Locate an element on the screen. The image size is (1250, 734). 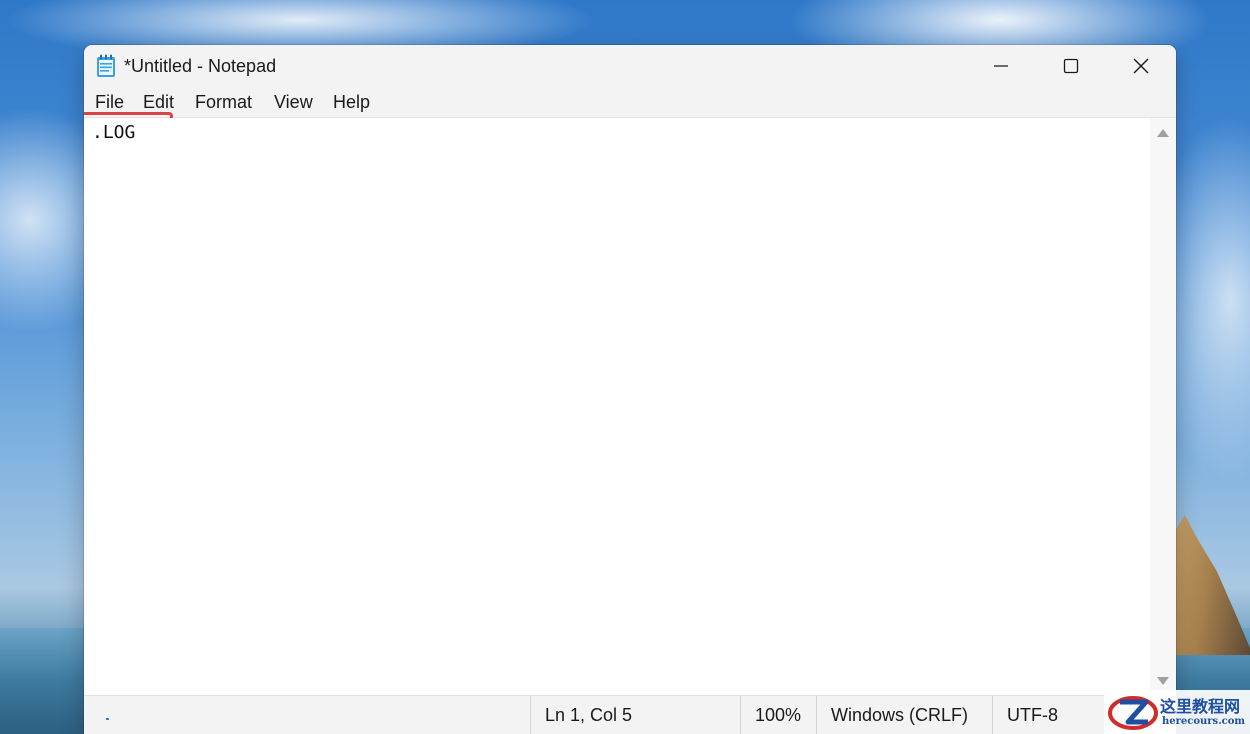
scroll-down-icon is located at coordinates (1163, 681).